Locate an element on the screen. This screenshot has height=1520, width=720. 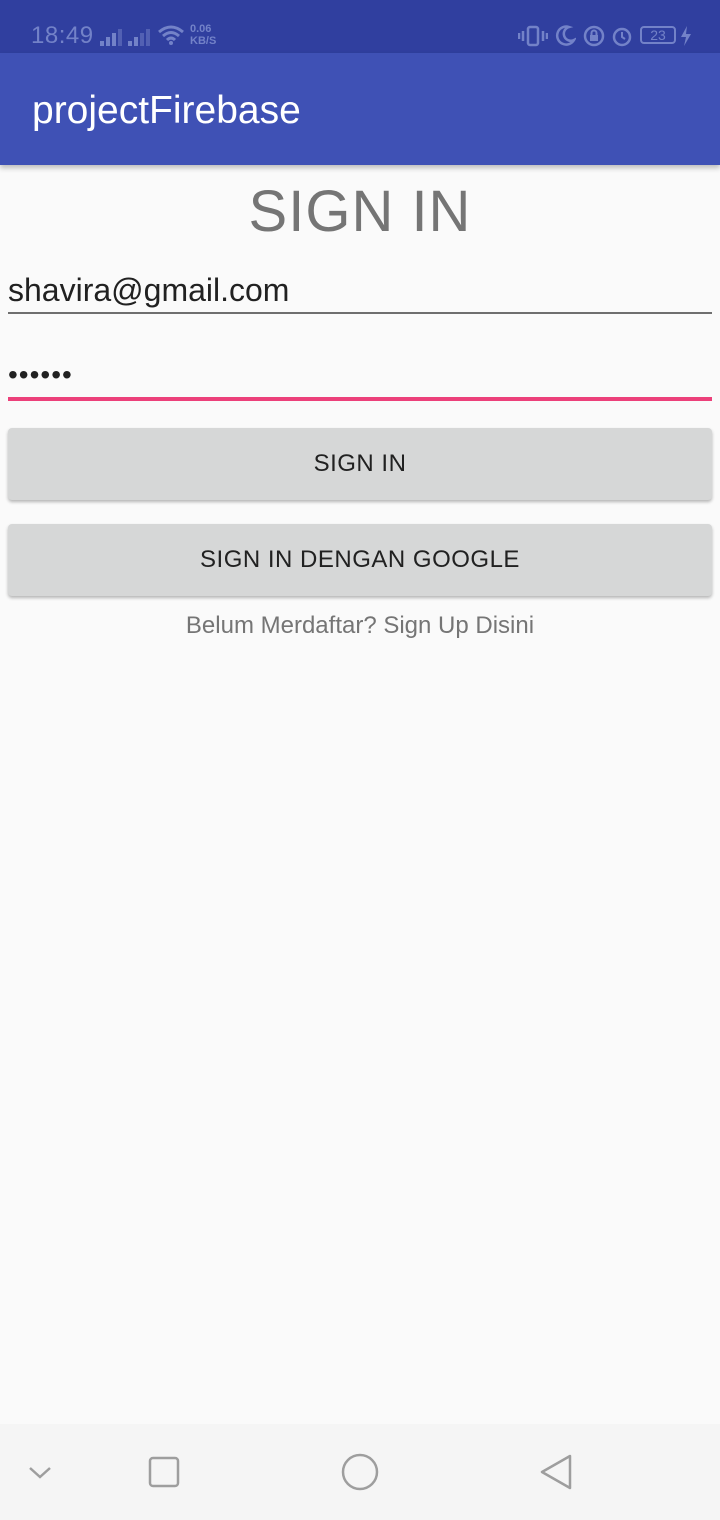
email-field is located at coordinates (360, 291).